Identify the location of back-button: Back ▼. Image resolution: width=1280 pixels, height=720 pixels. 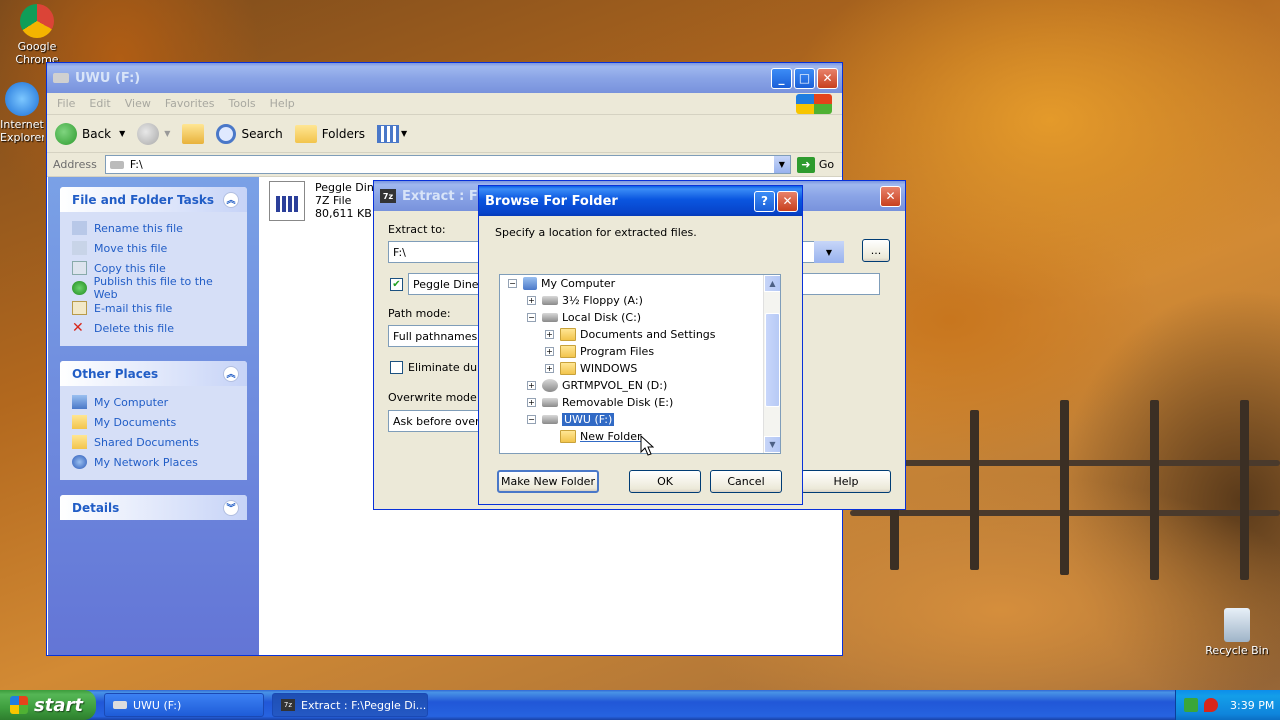
(90, 133).